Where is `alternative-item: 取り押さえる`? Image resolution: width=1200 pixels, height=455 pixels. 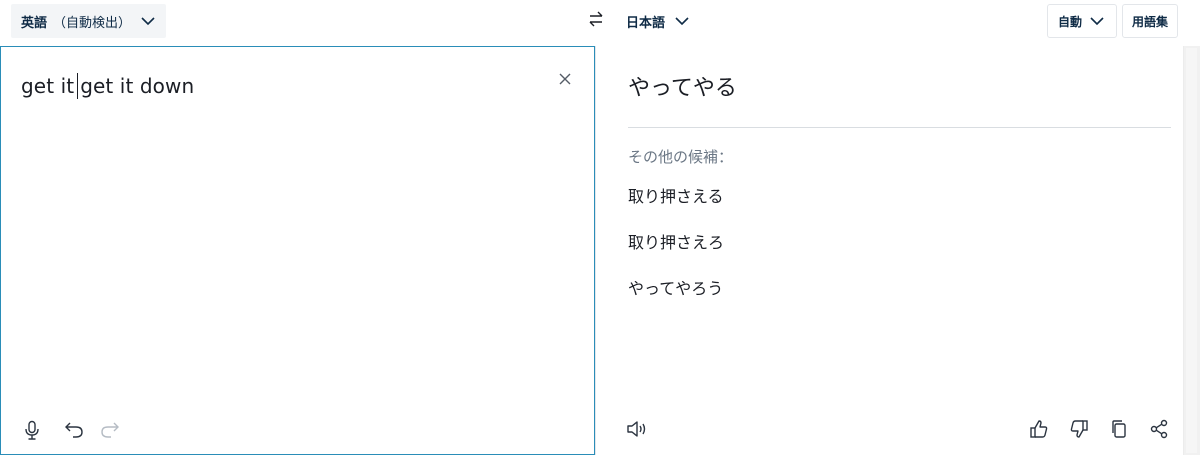
alternative-item: 取り押さえる is located at coordinates (676, 206).